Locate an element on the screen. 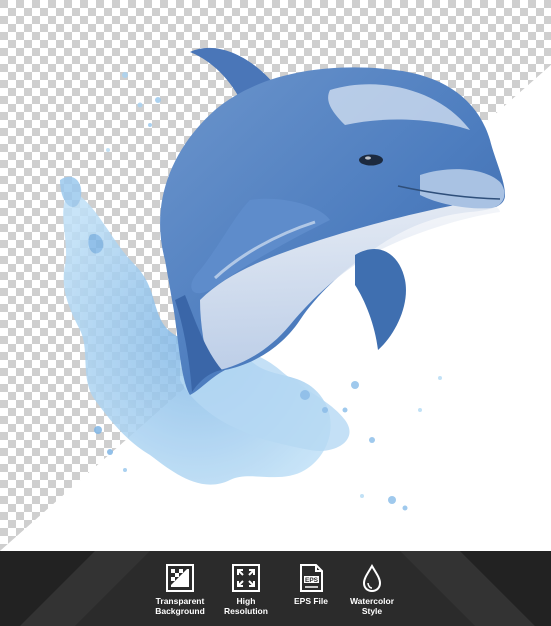 The height and width of the screenshot is (626, 551). feature-watercolor-style: Watercolor Style is located at coordinates (372, 589).